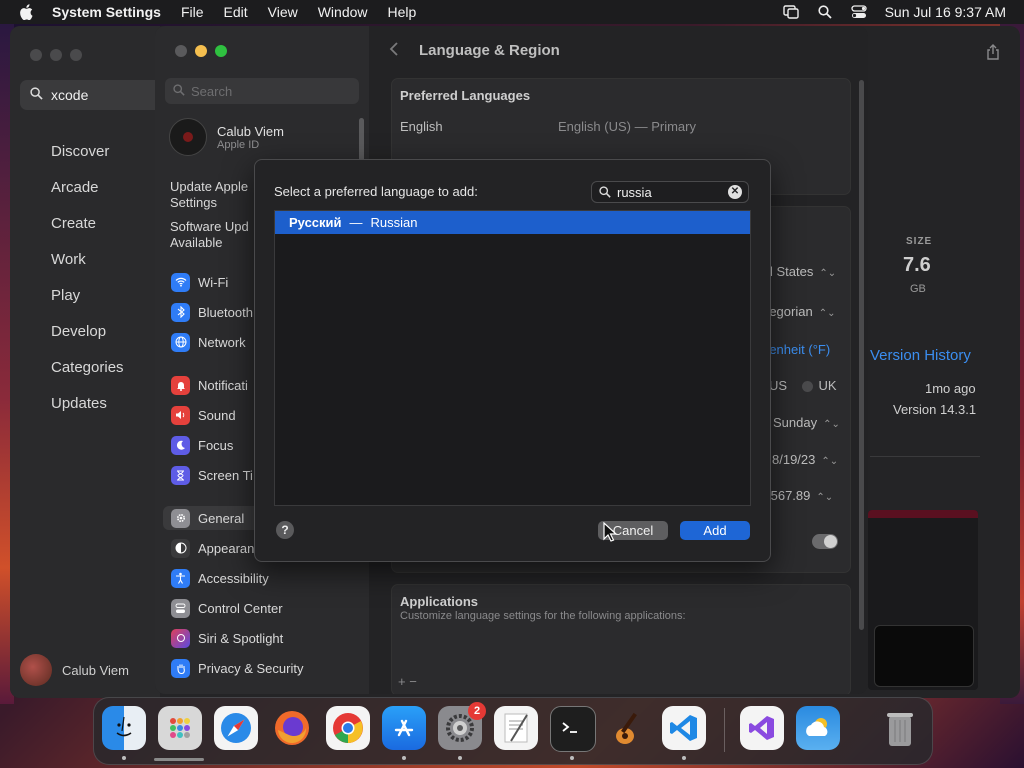 This screenshot has height=768, width=1024. What do you see at coordinates (924, 656) in the screenshot?
I see `screenshot-panel` at bounding box center [924, 656].